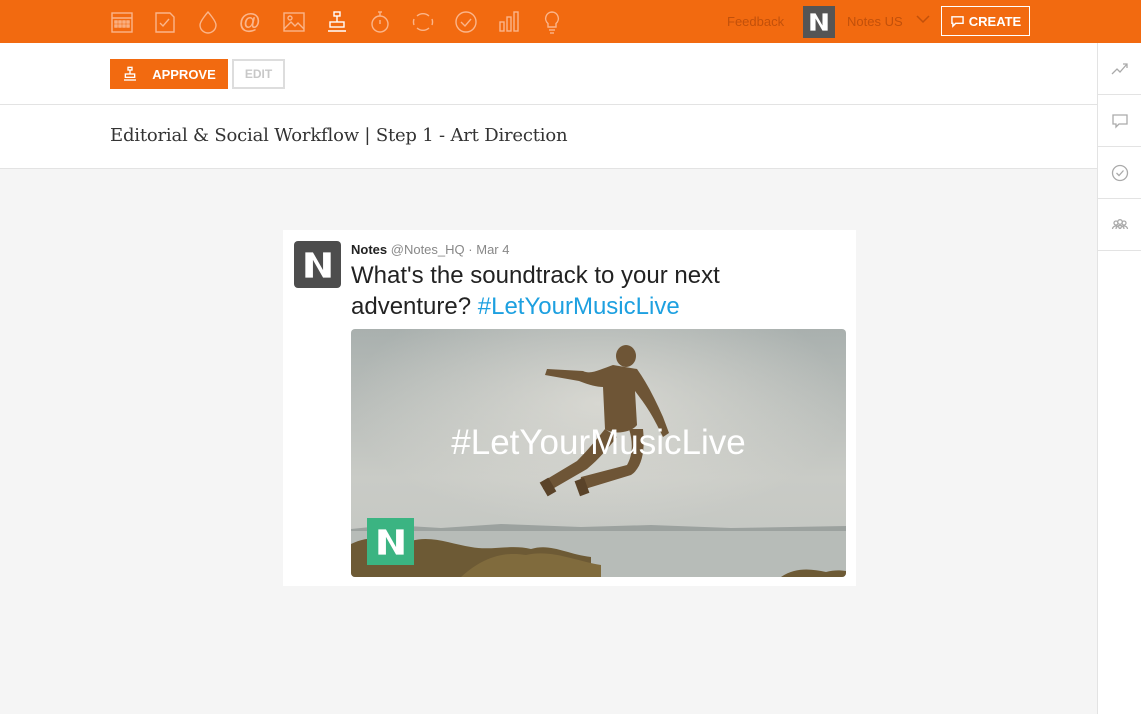 The width and height of the screenshot is (1141, 714). What do you see at coordinates (559, 22) in the screenshot?
I see `lightbulb-icon` at bounding box center [559, 22].